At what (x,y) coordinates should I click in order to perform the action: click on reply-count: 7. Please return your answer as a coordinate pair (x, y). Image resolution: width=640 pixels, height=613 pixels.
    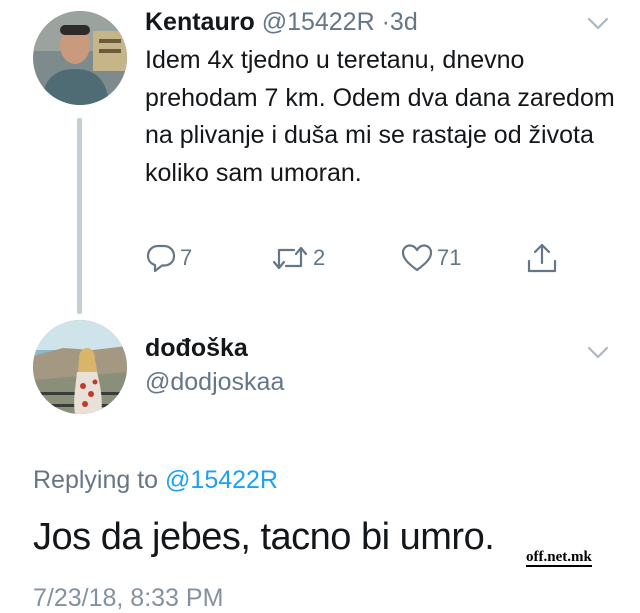
    Looking at the image, I should click on (186, 257).